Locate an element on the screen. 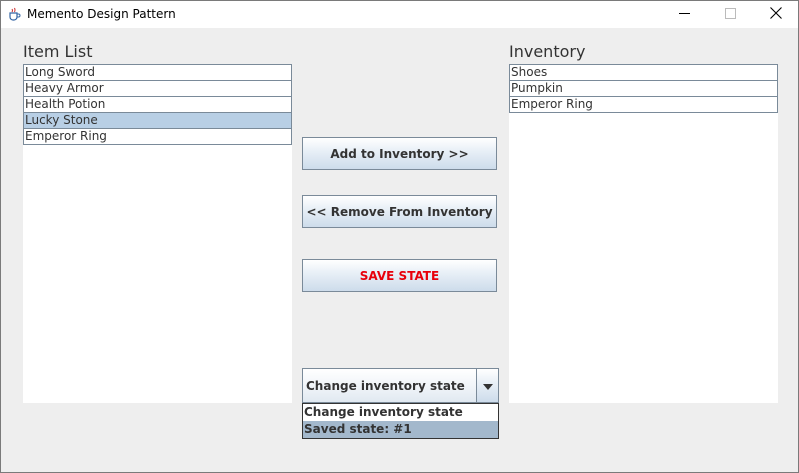 Image resolution: width=799 pixels, height=473 pixels. maximize-icon is located at coordinates (730, 15).